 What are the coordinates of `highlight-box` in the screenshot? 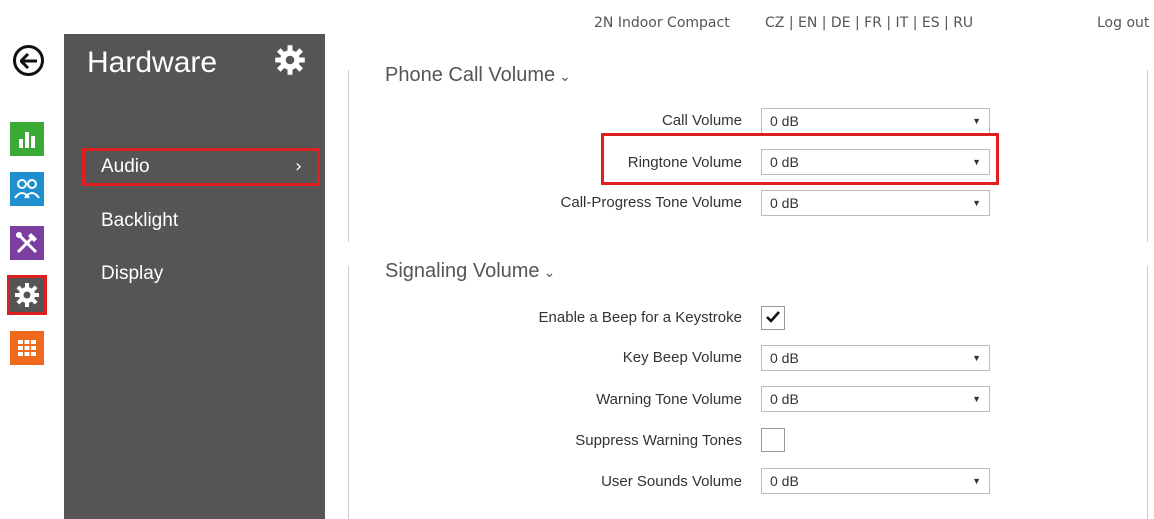 It's located at (800, 159).